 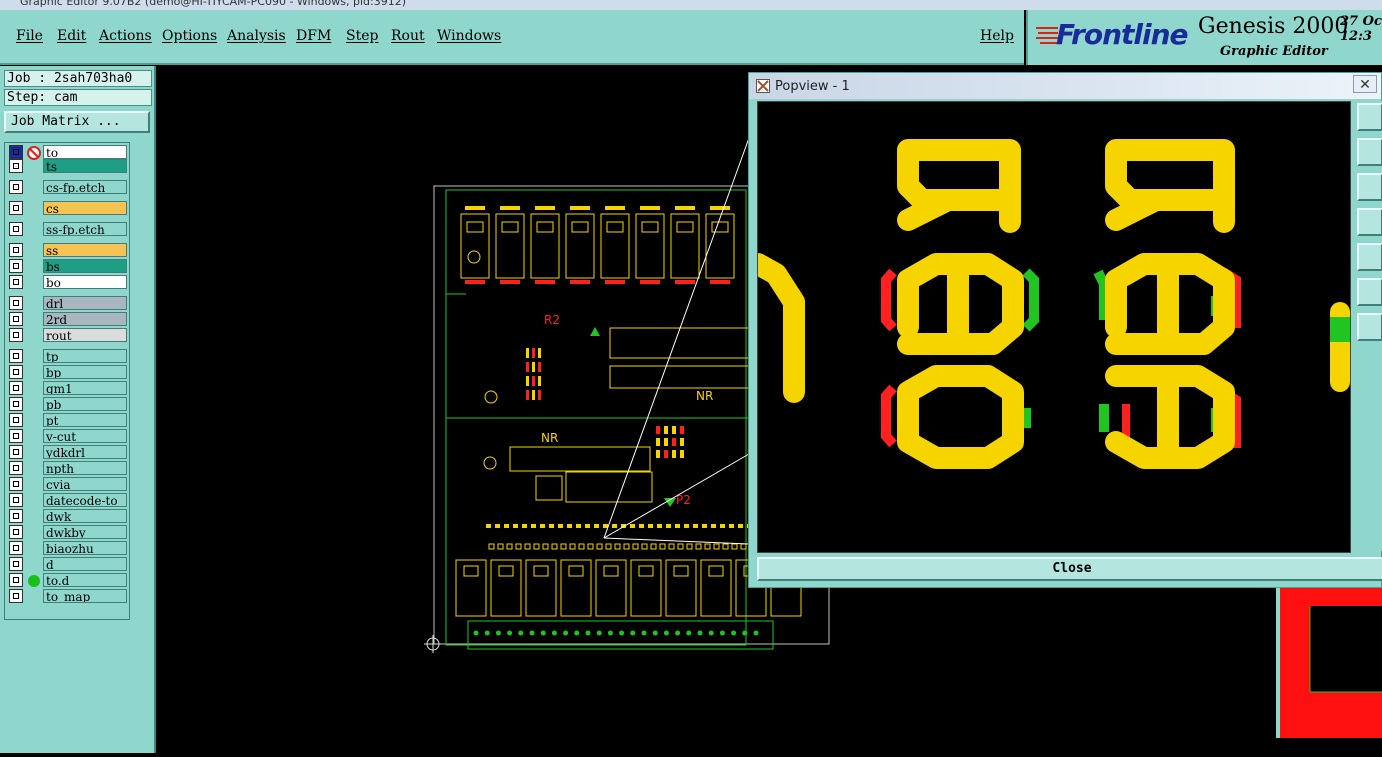 What do you see at coordinates (67, 404) in the screenshot?
I see `layer-row-pb: pb` at bounding box center [67, 404].